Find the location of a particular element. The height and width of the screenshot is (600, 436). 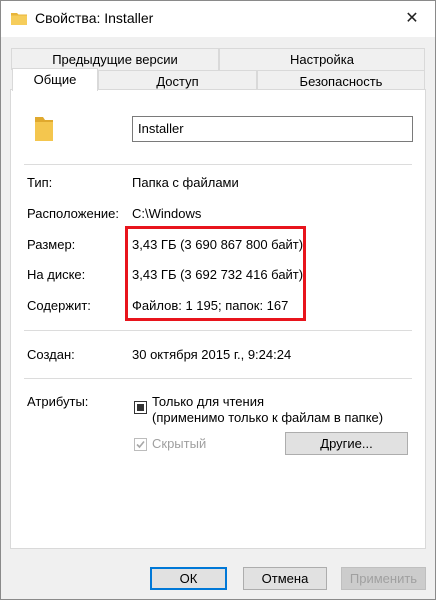

tab-general: Общие is located at coordinates (55, 79).